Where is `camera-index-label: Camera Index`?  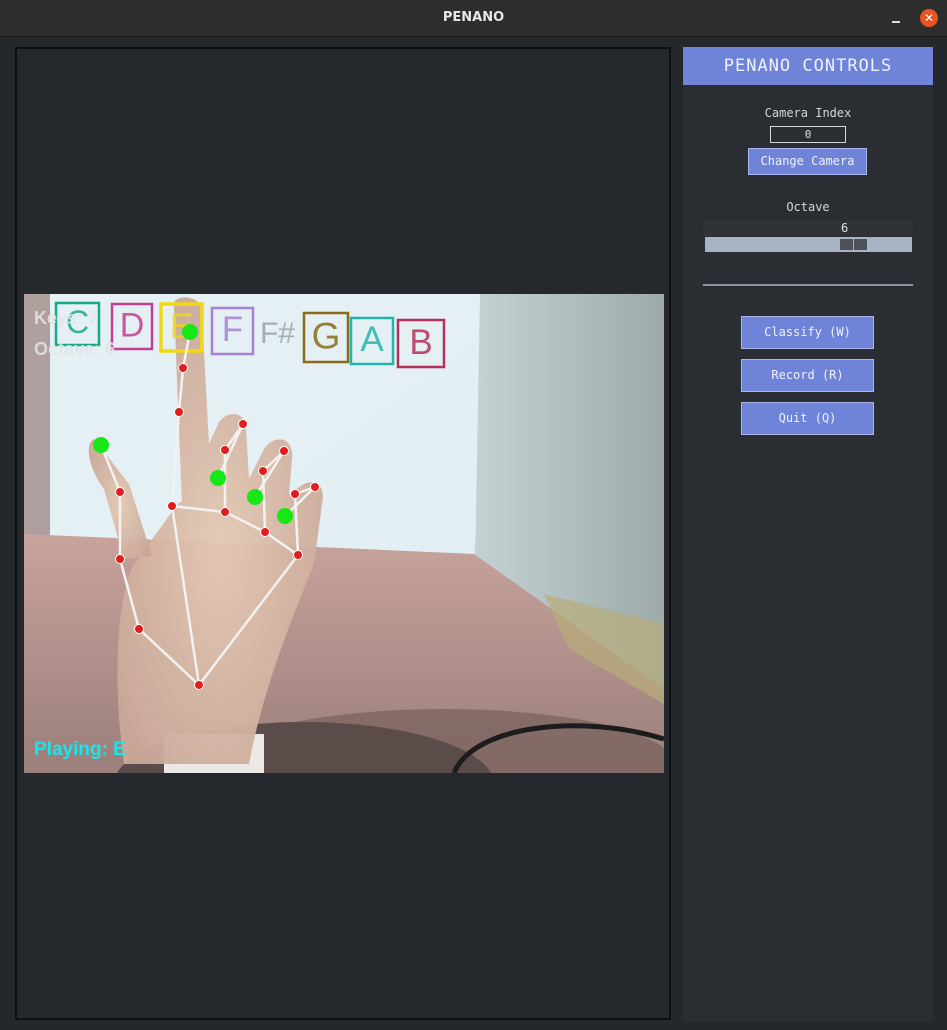
camera-index-label: Camera Index is located at coordinates (808, 113).